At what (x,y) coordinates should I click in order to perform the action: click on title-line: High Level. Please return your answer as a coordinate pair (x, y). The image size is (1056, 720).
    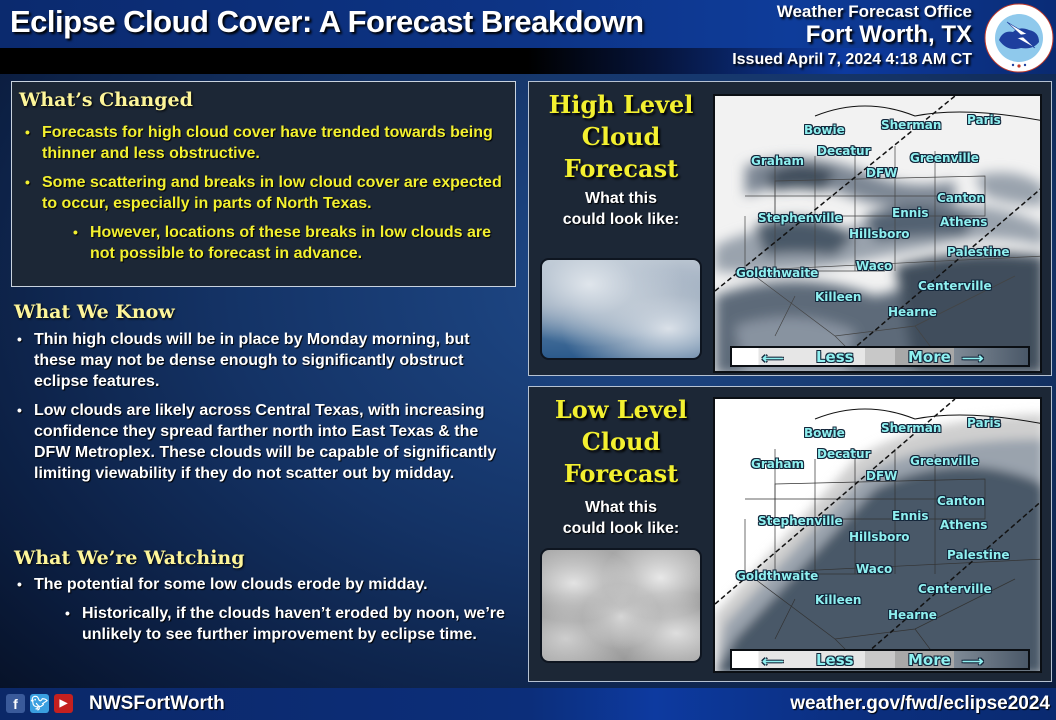
    Looking at the image, I should click on (621, 104).